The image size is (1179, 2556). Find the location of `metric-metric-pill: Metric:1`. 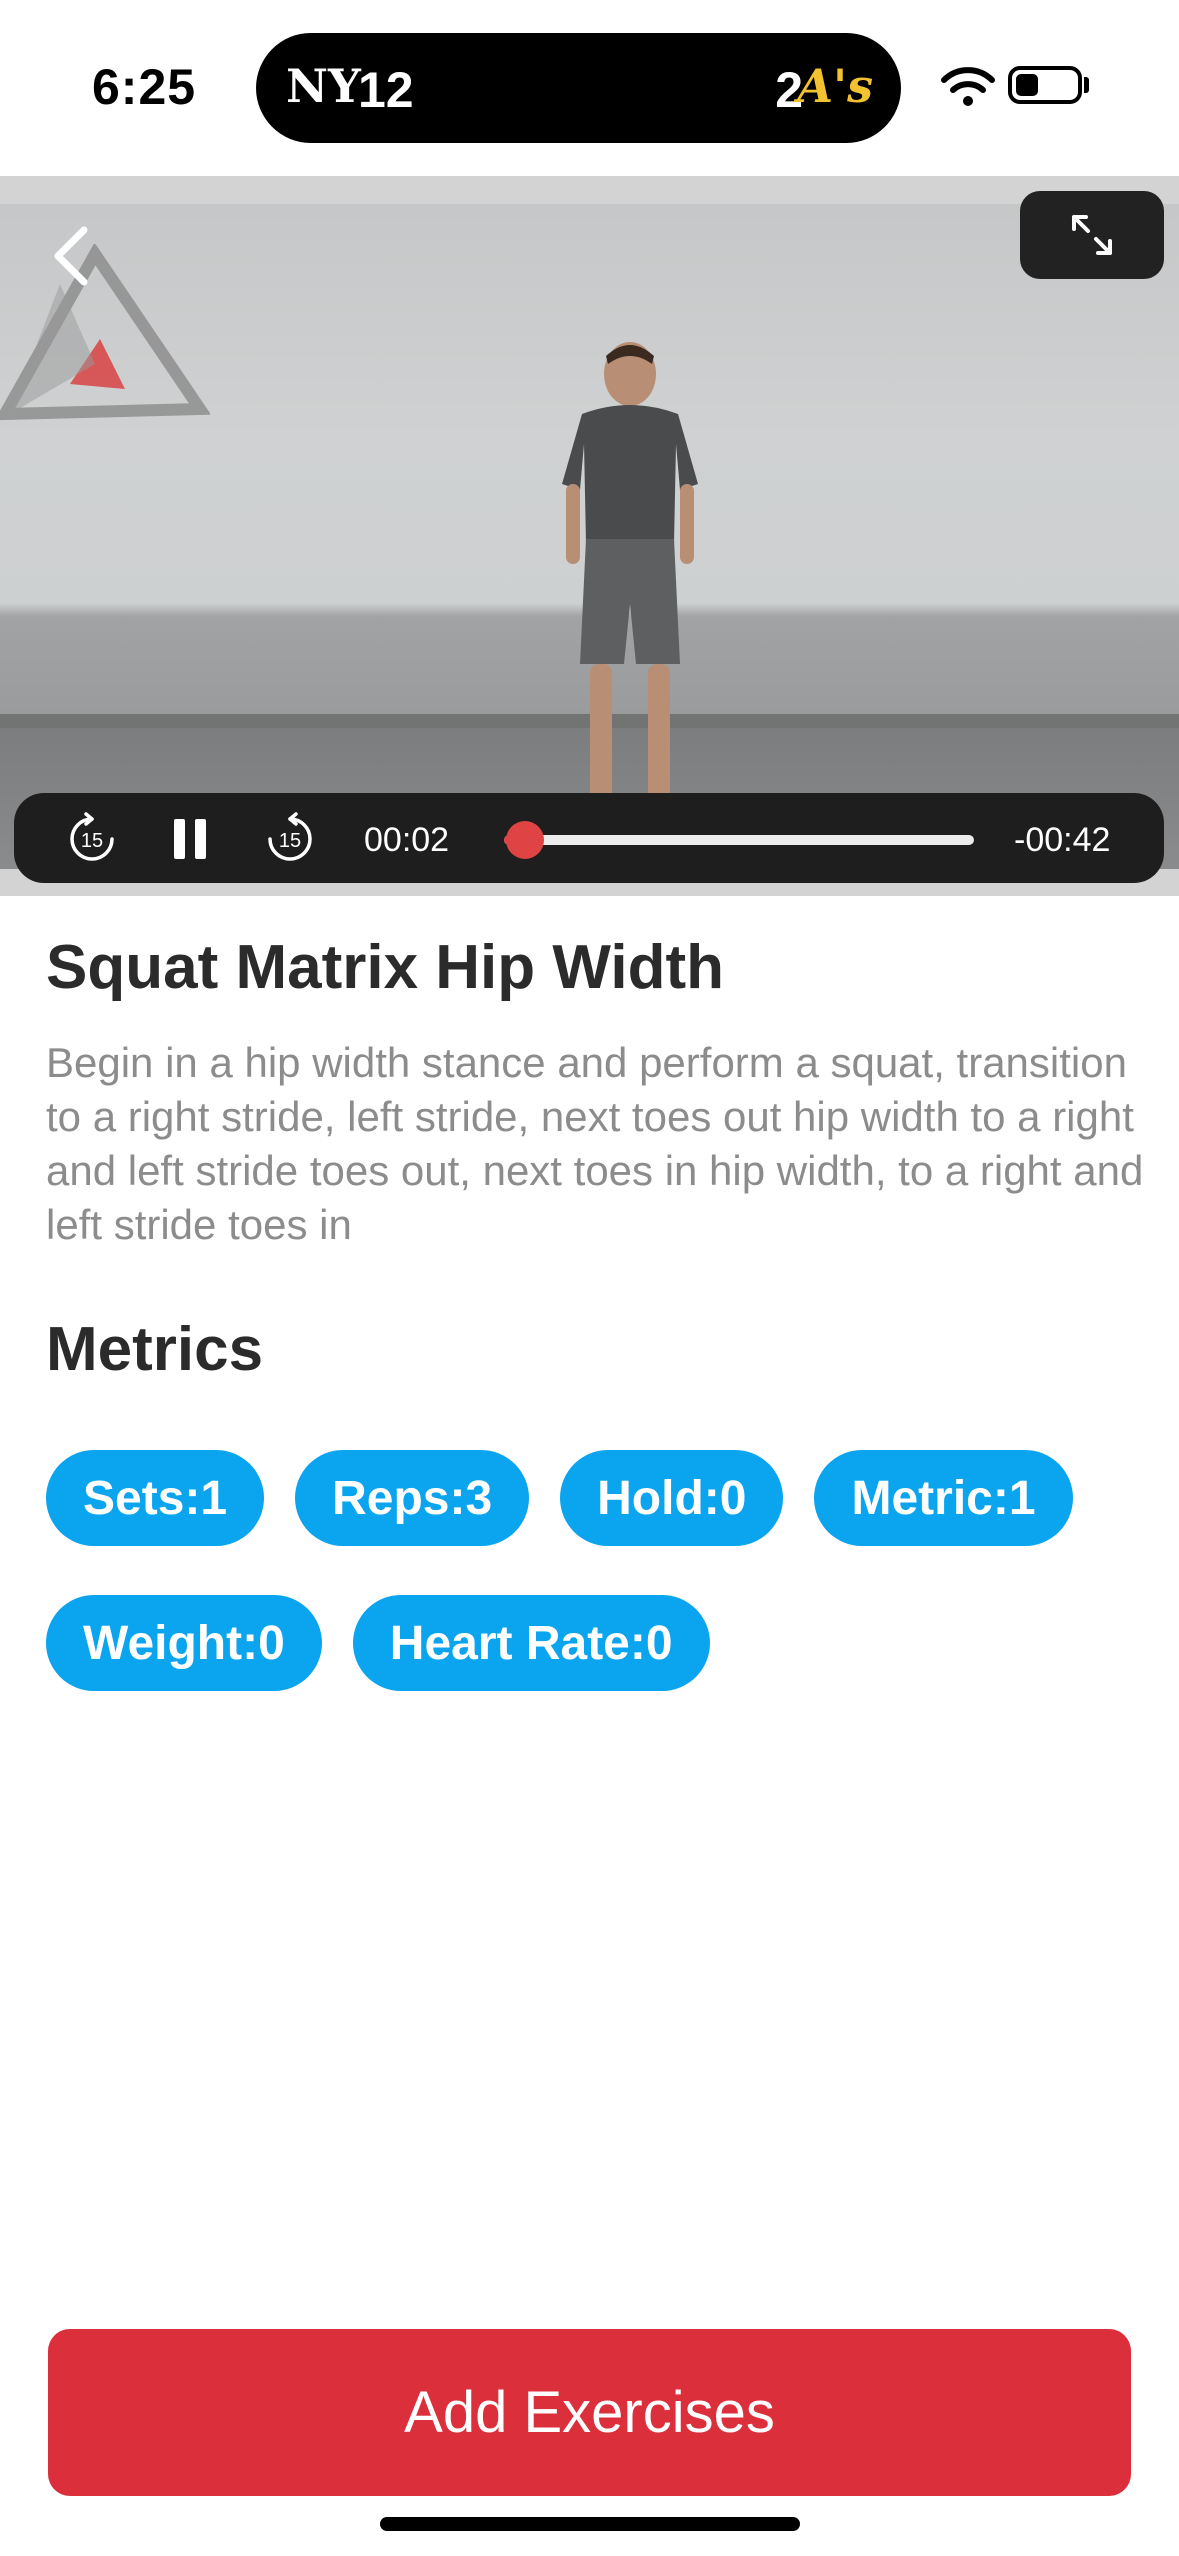

metric-metric-pill: Metric:1 is located at coordinates (943, 1498).